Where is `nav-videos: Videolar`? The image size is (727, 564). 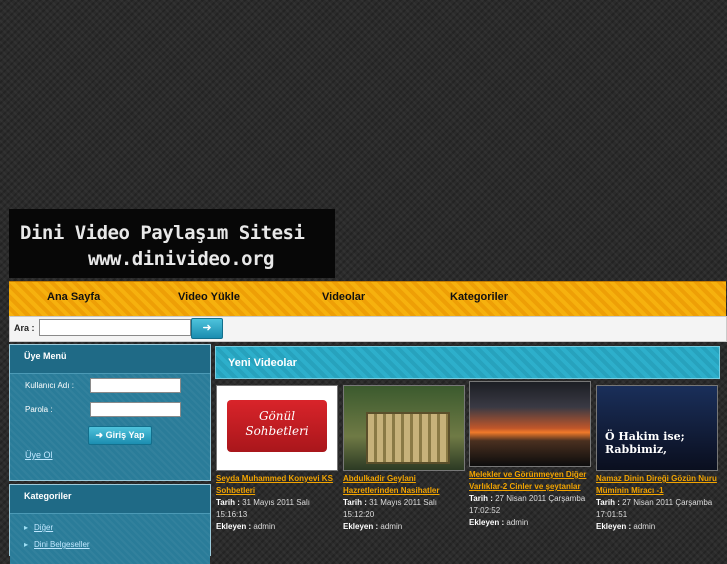
nav-videos: Videolar is located at coordinates (343, 297).